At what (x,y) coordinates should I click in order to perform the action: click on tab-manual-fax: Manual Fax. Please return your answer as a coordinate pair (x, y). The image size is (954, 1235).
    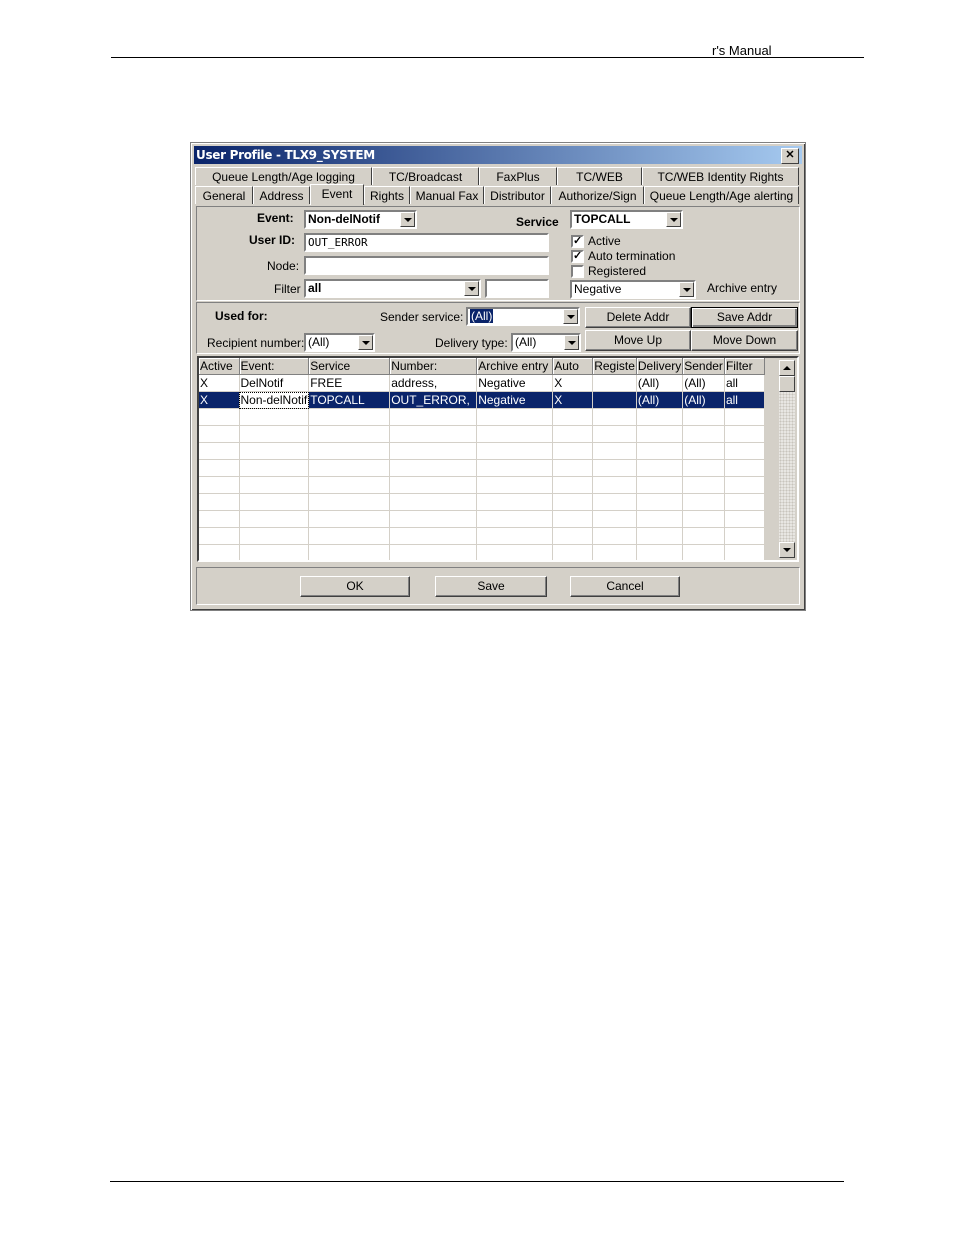
    Looking at the image, I should click on (447, 195).